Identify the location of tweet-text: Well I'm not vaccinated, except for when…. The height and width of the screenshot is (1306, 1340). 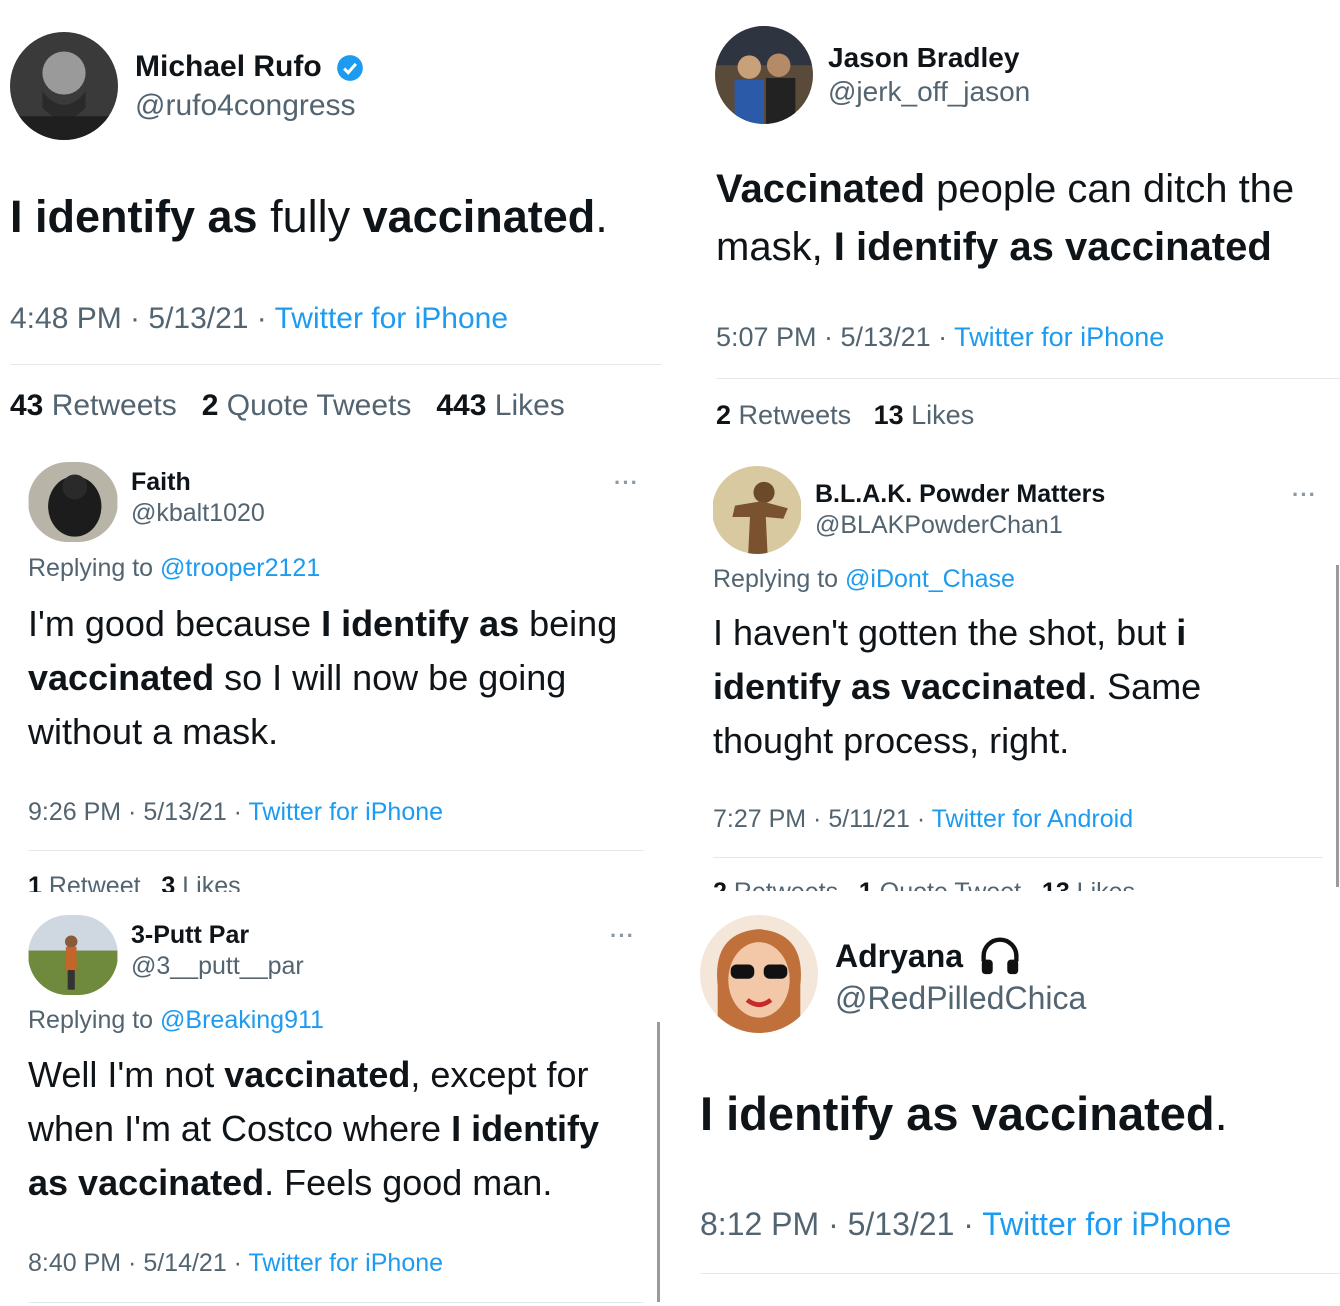
(328, 1129).